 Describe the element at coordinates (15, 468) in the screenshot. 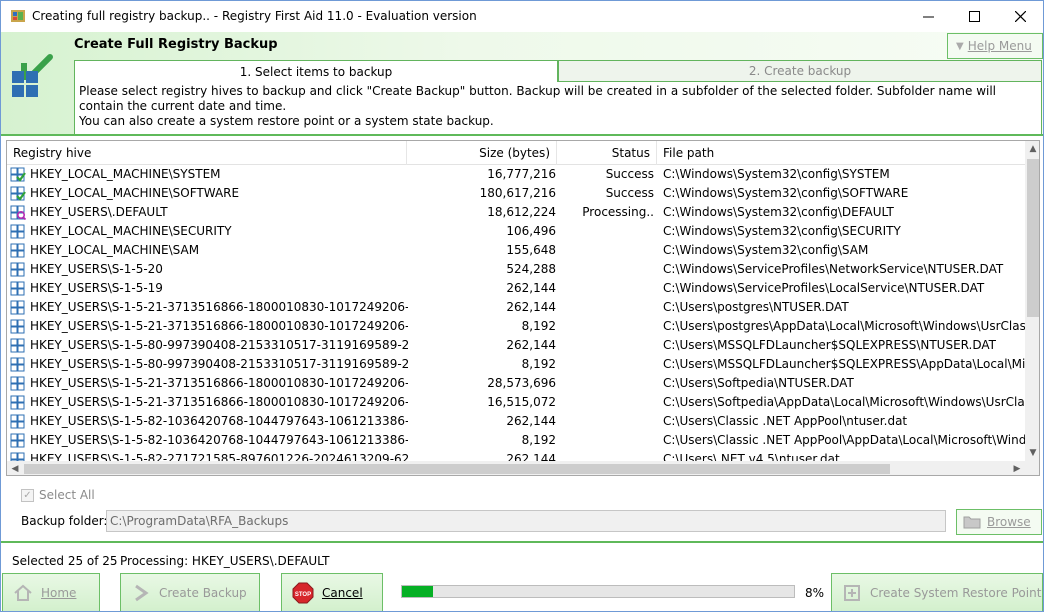

I see `scroll-left-icon: ◀` at that location.